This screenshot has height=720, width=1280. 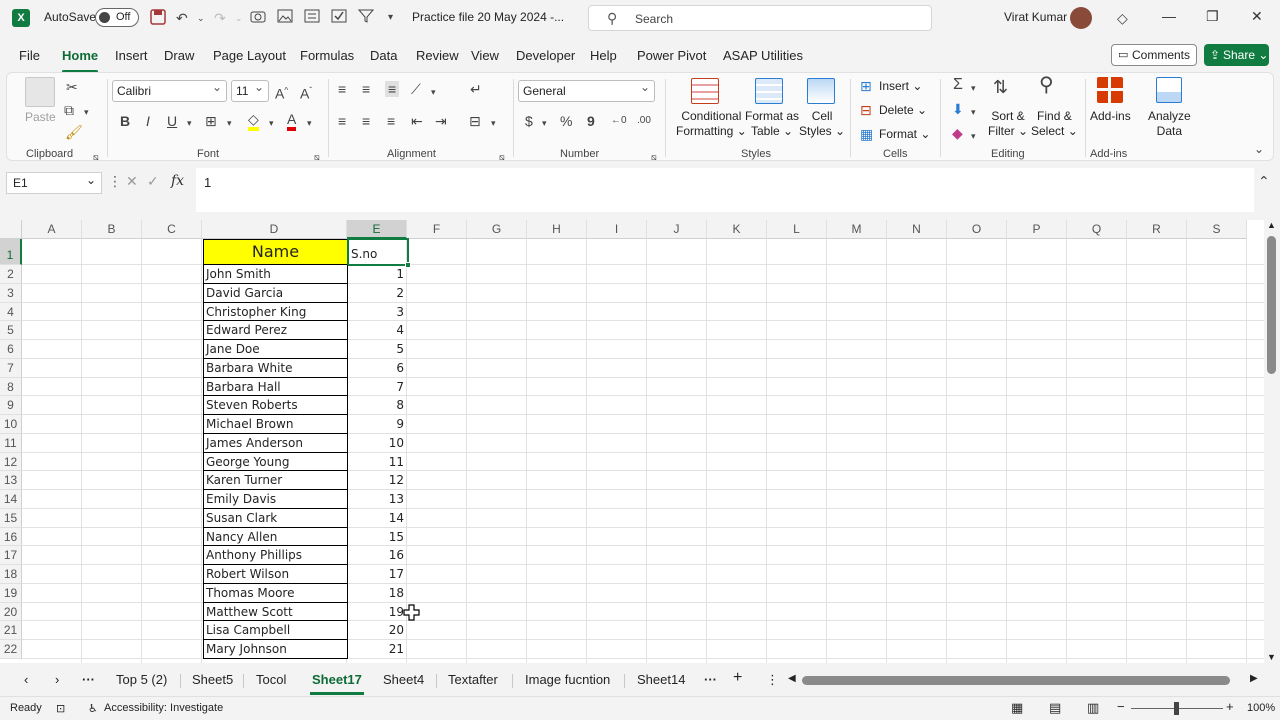 What do you see at coordinates (29, 55) in the screenshot?
I see `menu-file: File` at bounding box center [29, 55].